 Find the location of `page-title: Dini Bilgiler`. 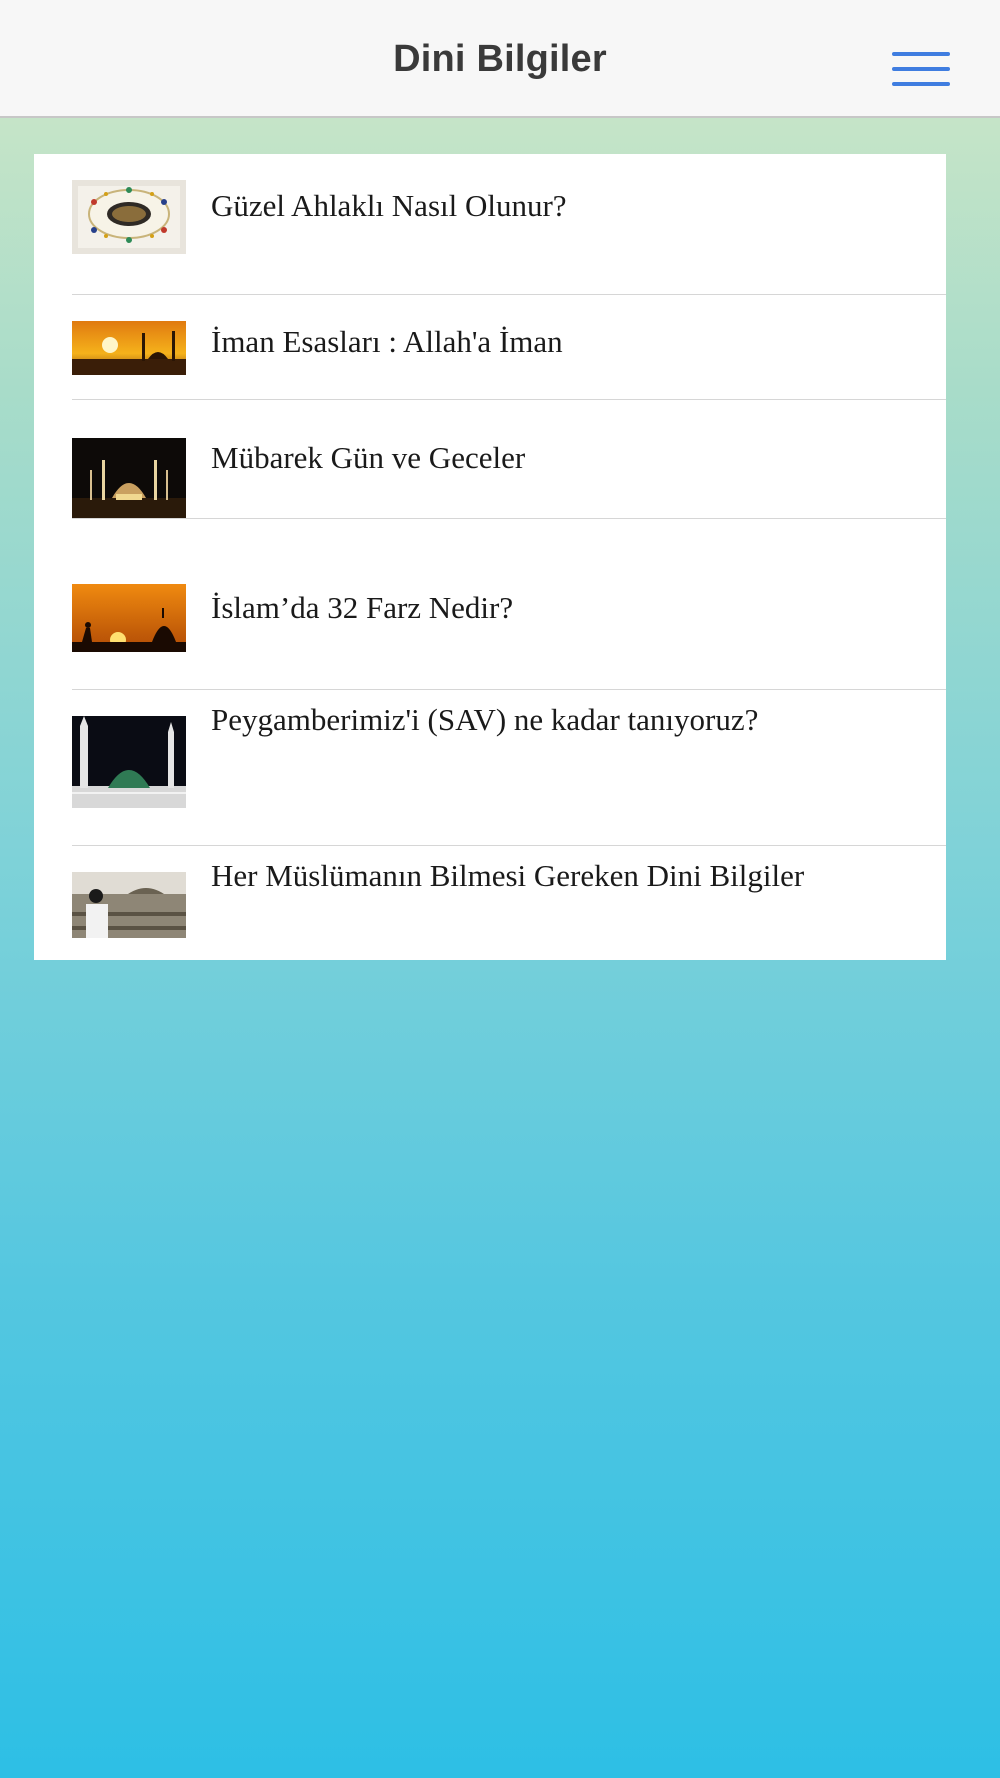

page-title: Dini Bilgiler is located at coordinates (500, 59).